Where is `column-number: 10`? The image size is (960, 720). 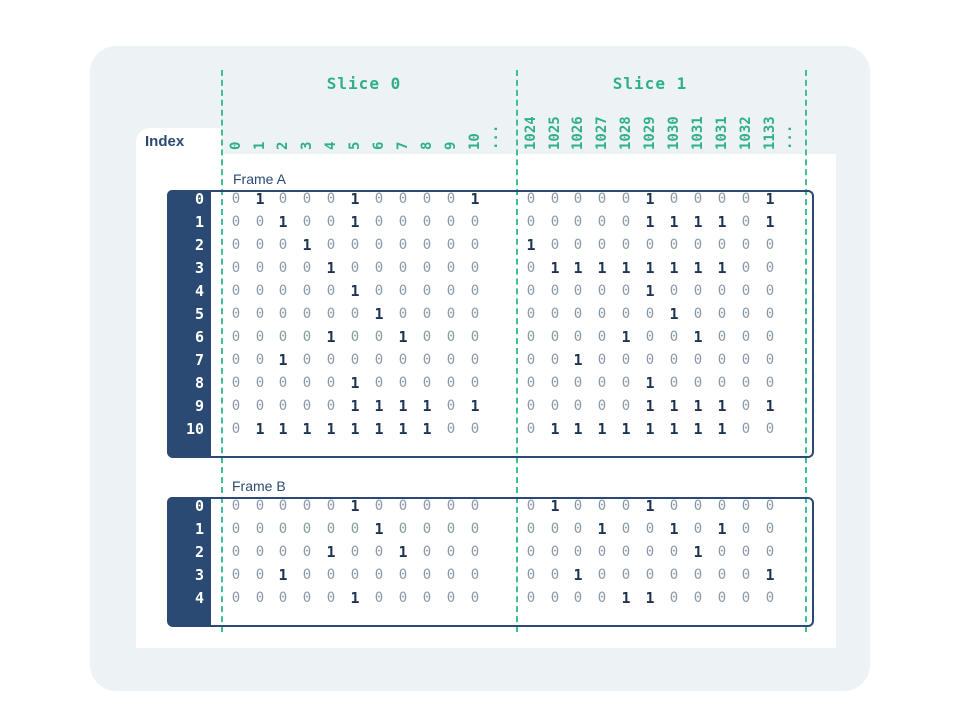 column-number: 10 is located at coordinates (475, 141).